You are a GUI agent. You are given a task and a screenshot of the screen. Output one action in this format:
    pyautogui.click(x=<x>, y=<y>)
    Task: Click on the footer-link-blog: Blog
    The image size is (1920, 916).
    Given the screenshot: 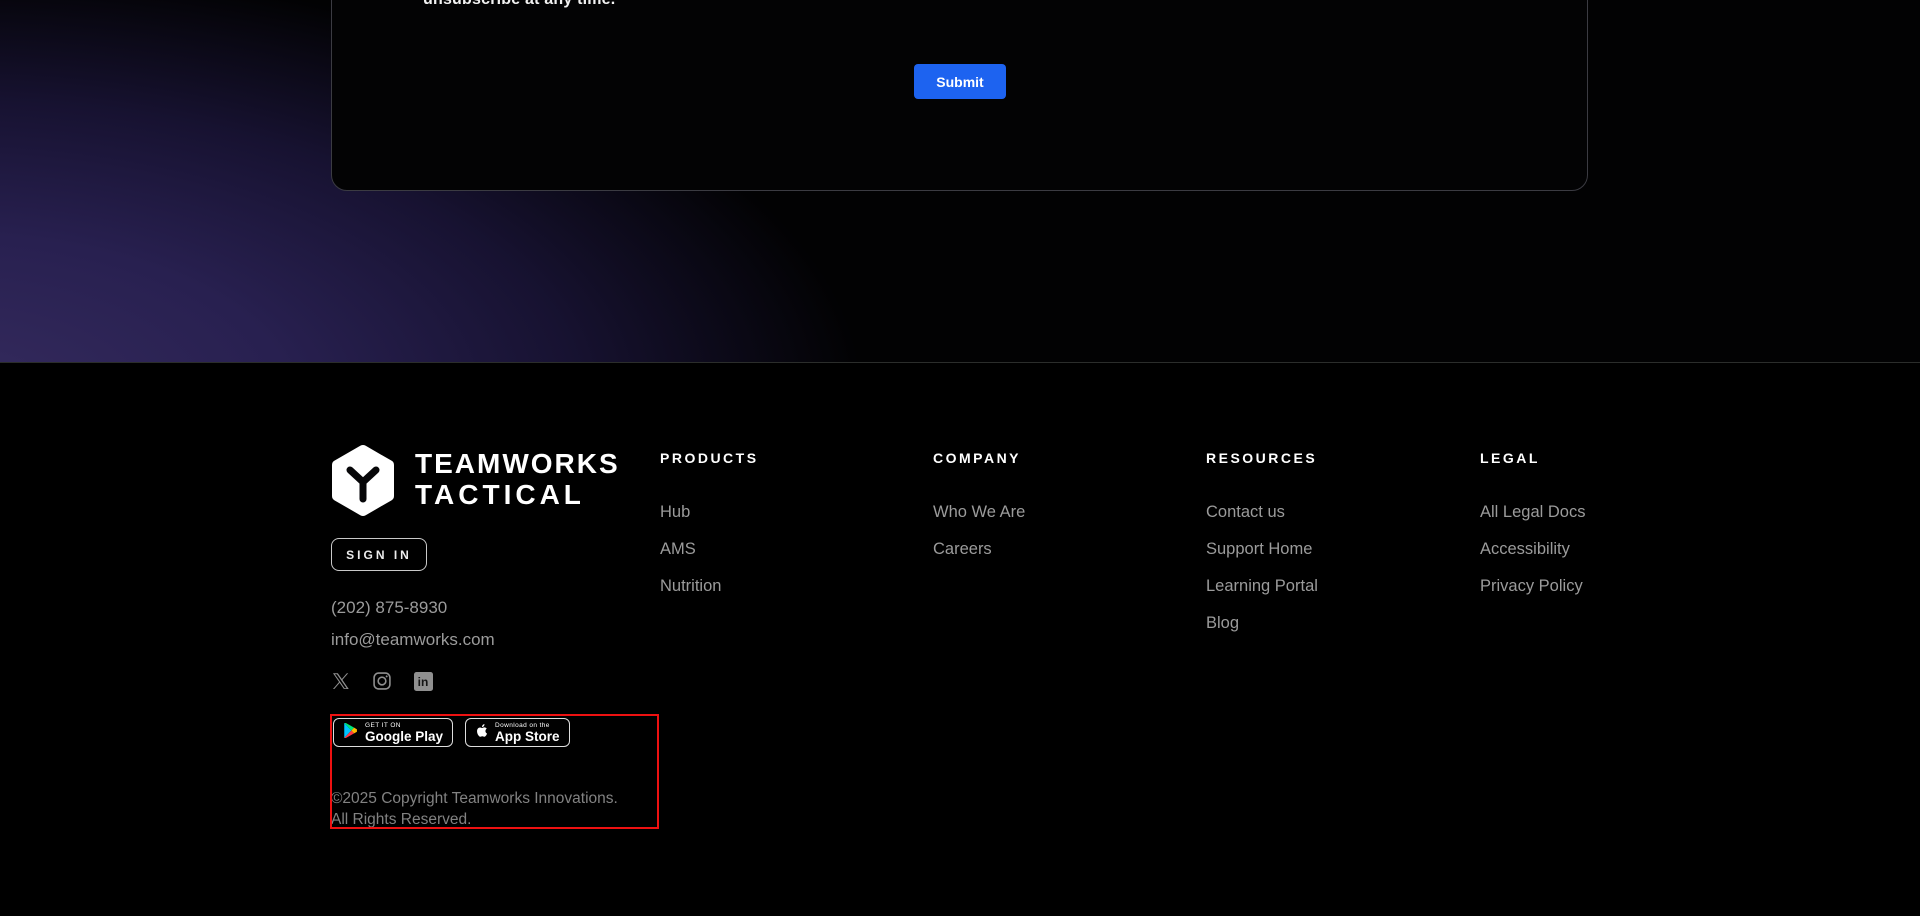 What is the action you would take?
    pyautogui.click(x=1331, y=623)
    